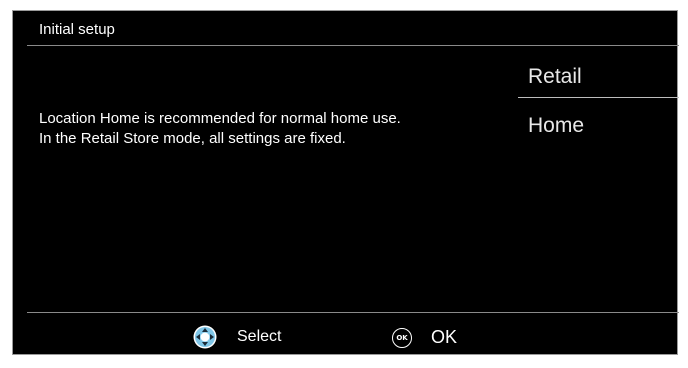 The height and width of the screenshot is (368, 688). Describe the element at coordinates (353, 45) in the screenshot. I see `header-divider` at that location.